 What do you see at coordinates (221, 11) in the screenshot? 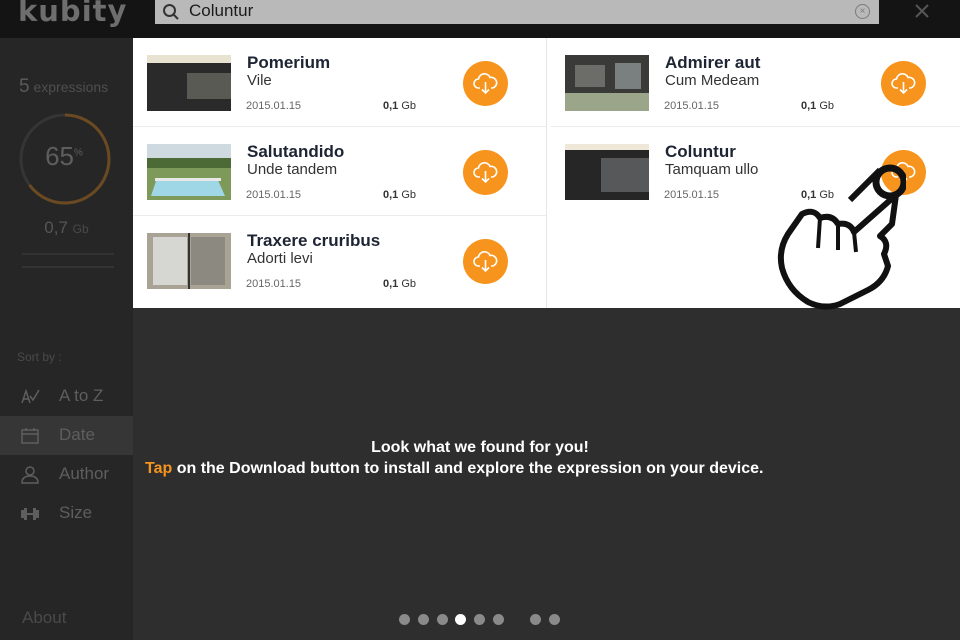
I see `search-input: Coluntur` at bounding box center [221, 11].